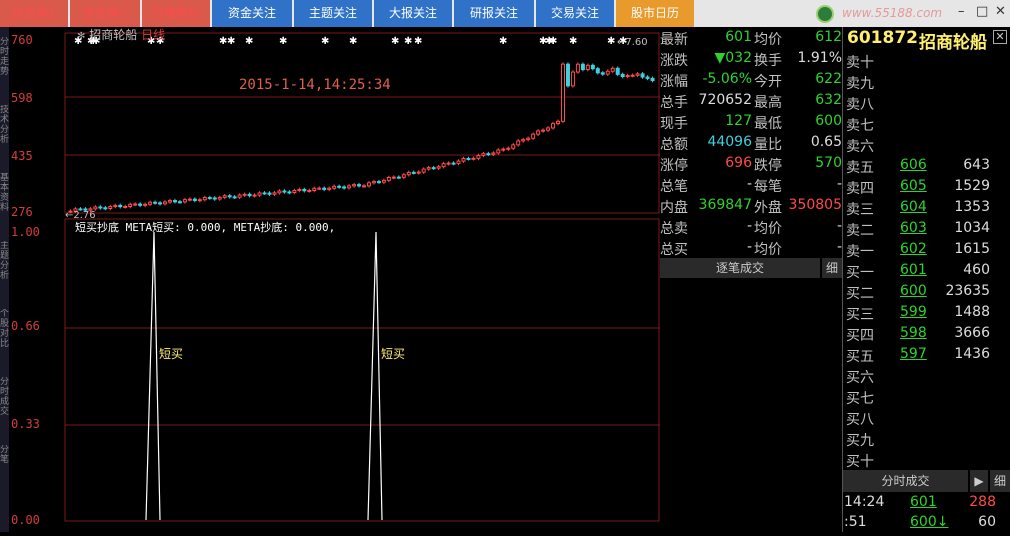 This screenshot has width=1010, height=536. What do you see at coordinates (825, 14) in the screenshot?
I see `logo-icon` at bounding box center [825, 14].